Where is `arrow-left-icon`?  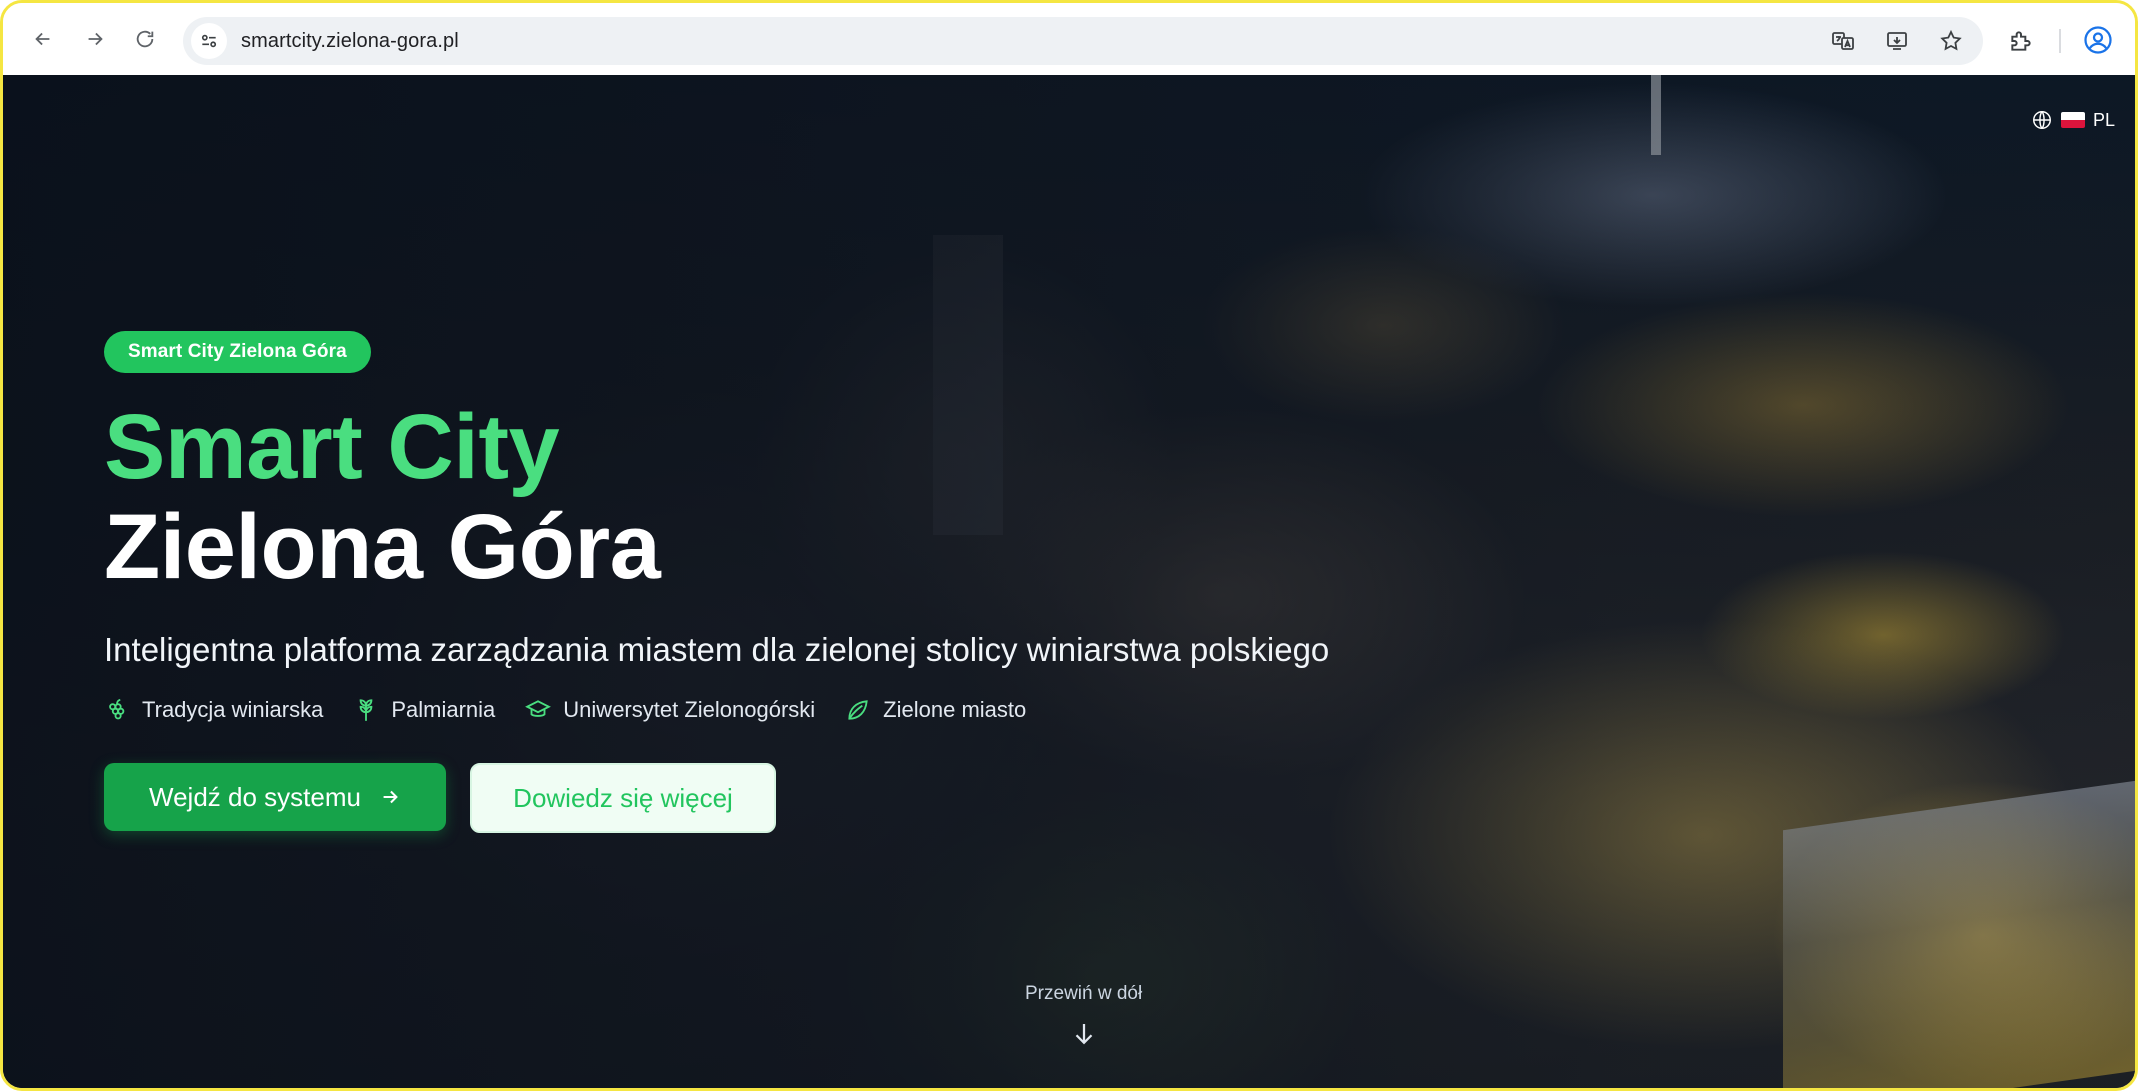 arrow-left-icon is located at coordinates (42, 39).